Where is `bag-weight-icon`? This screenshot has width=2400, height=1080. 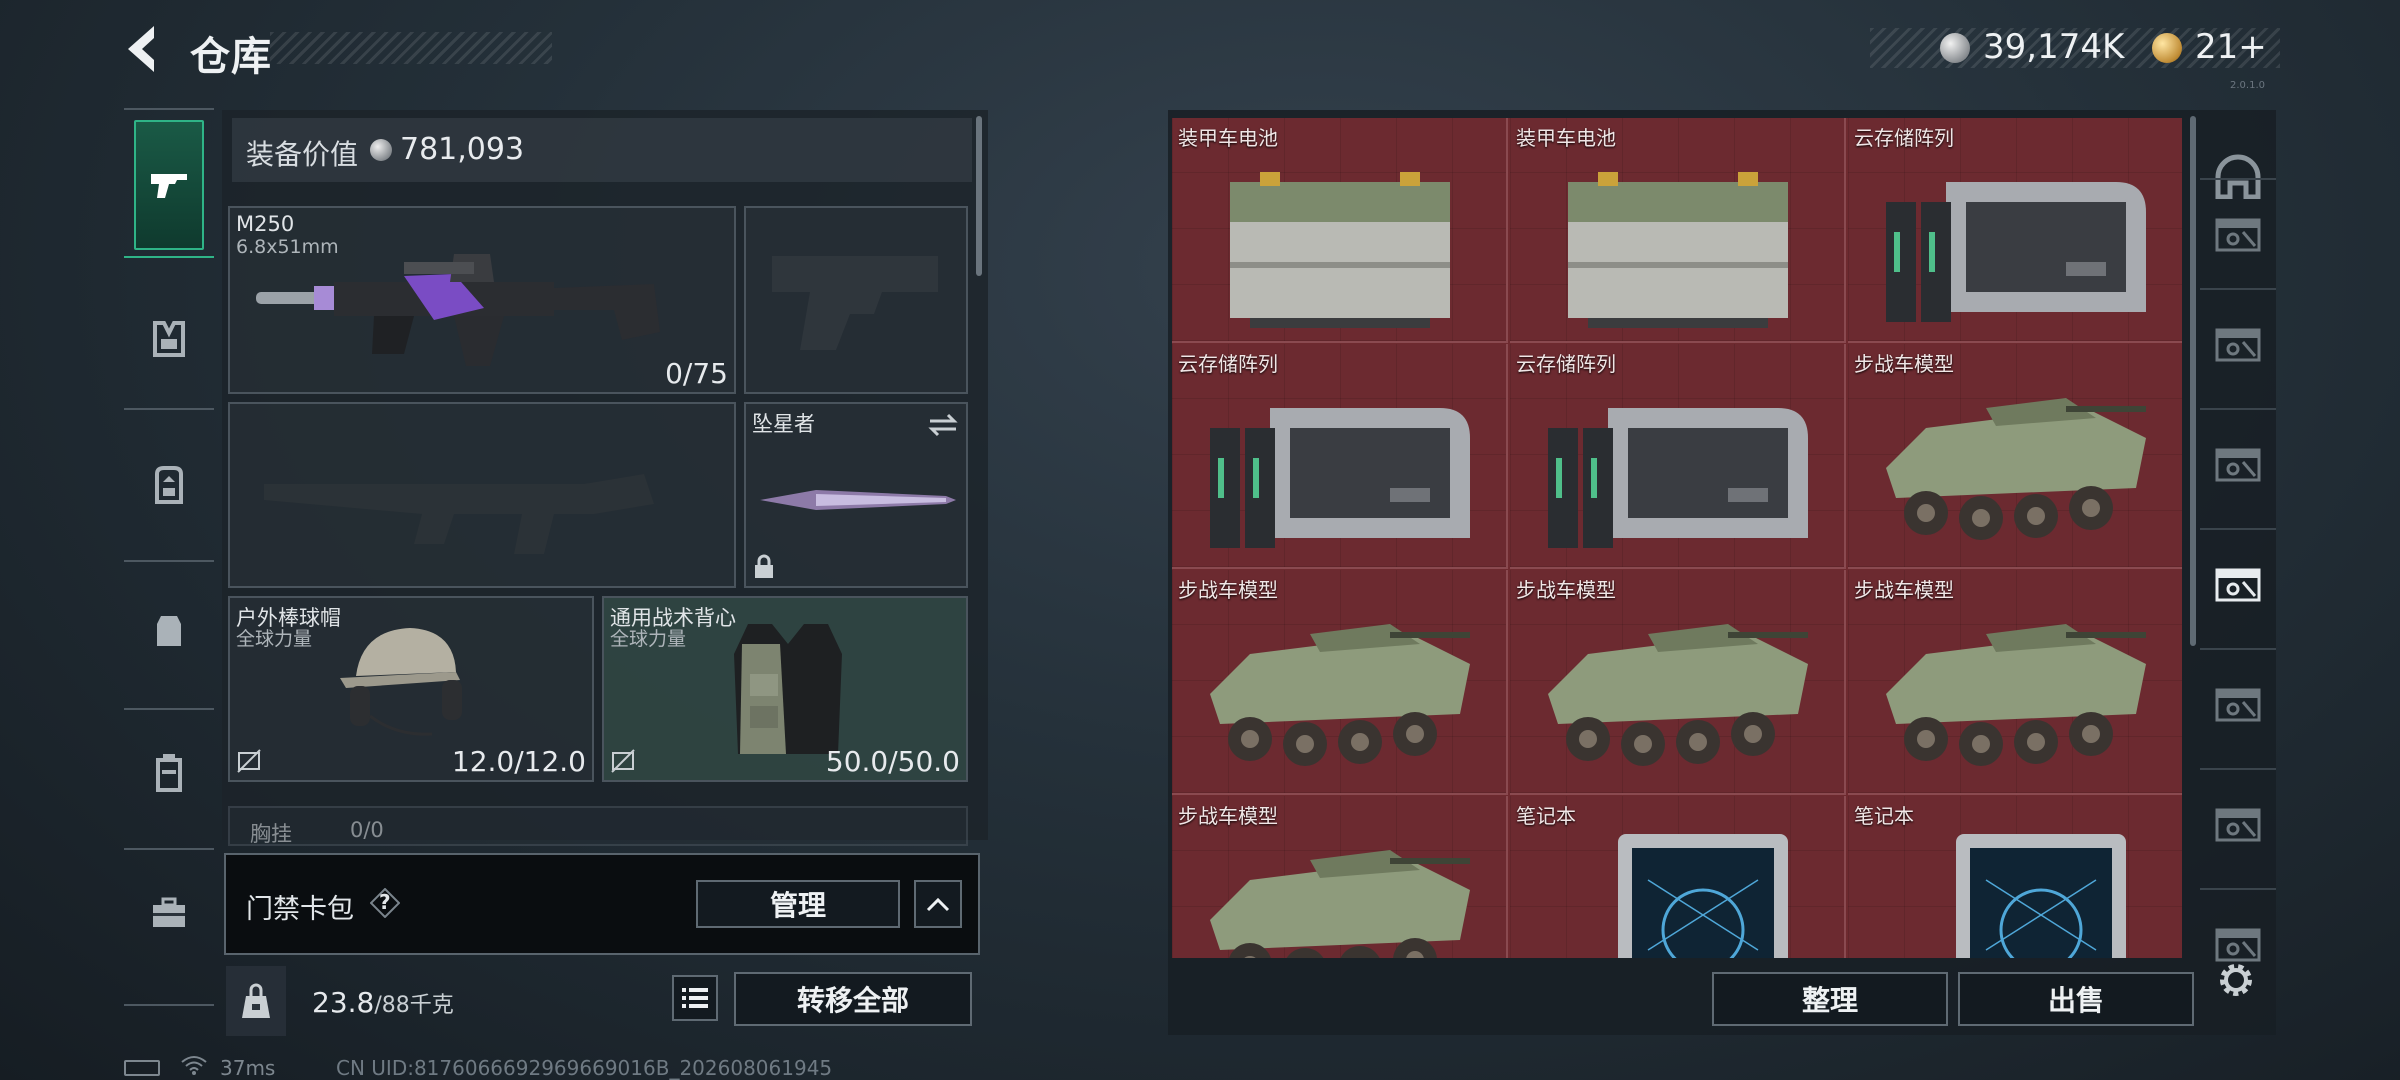
bag-weight-icon is located at coordinates (256, 1000).